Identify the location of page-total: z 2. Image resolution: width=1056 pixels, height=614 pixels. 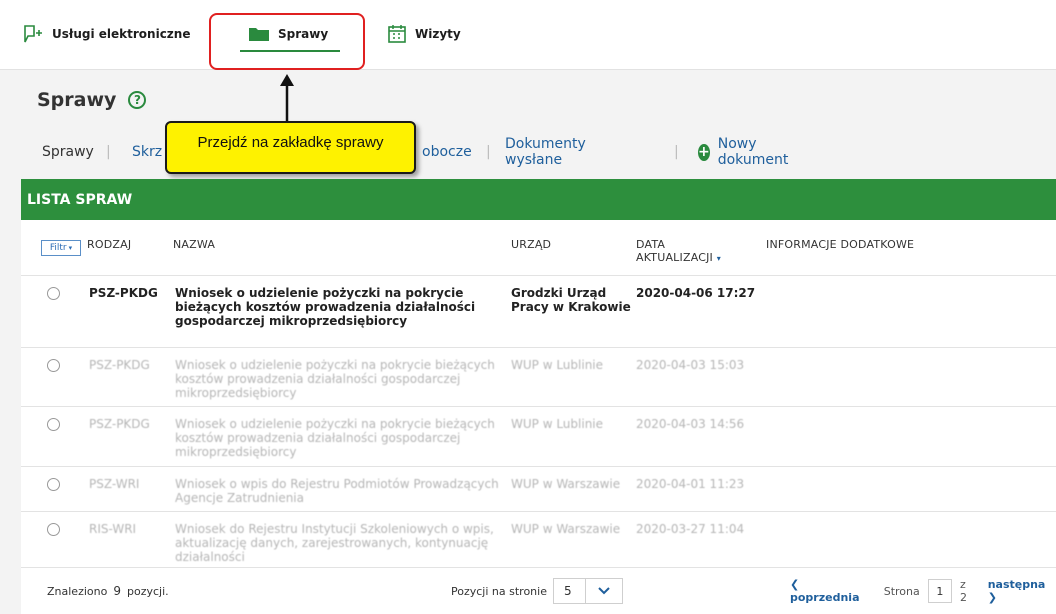
(963, 591).